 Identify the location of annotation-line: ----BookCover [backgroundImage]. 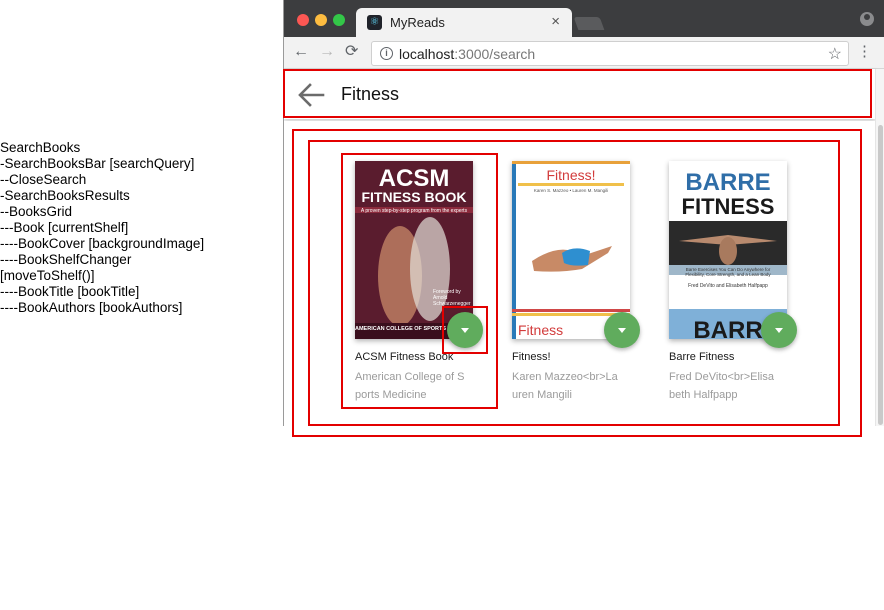
(102, 243).